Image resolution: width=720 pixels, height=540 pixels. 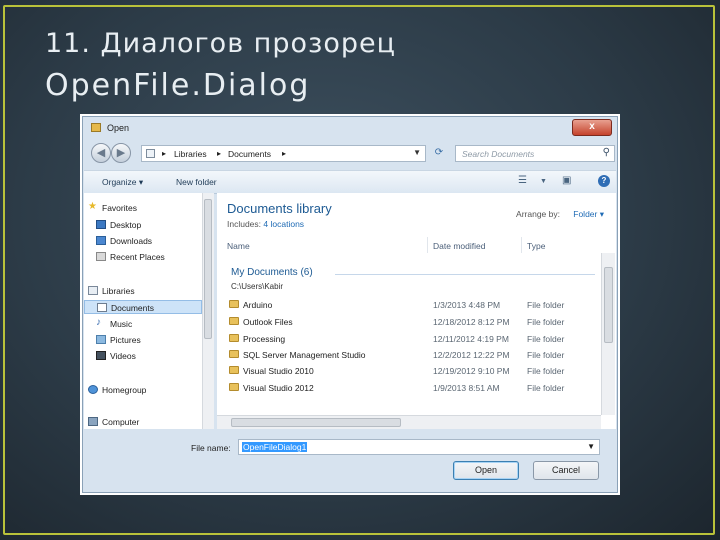 I want to click on homegroup-icon, so click(x=93, y=389).